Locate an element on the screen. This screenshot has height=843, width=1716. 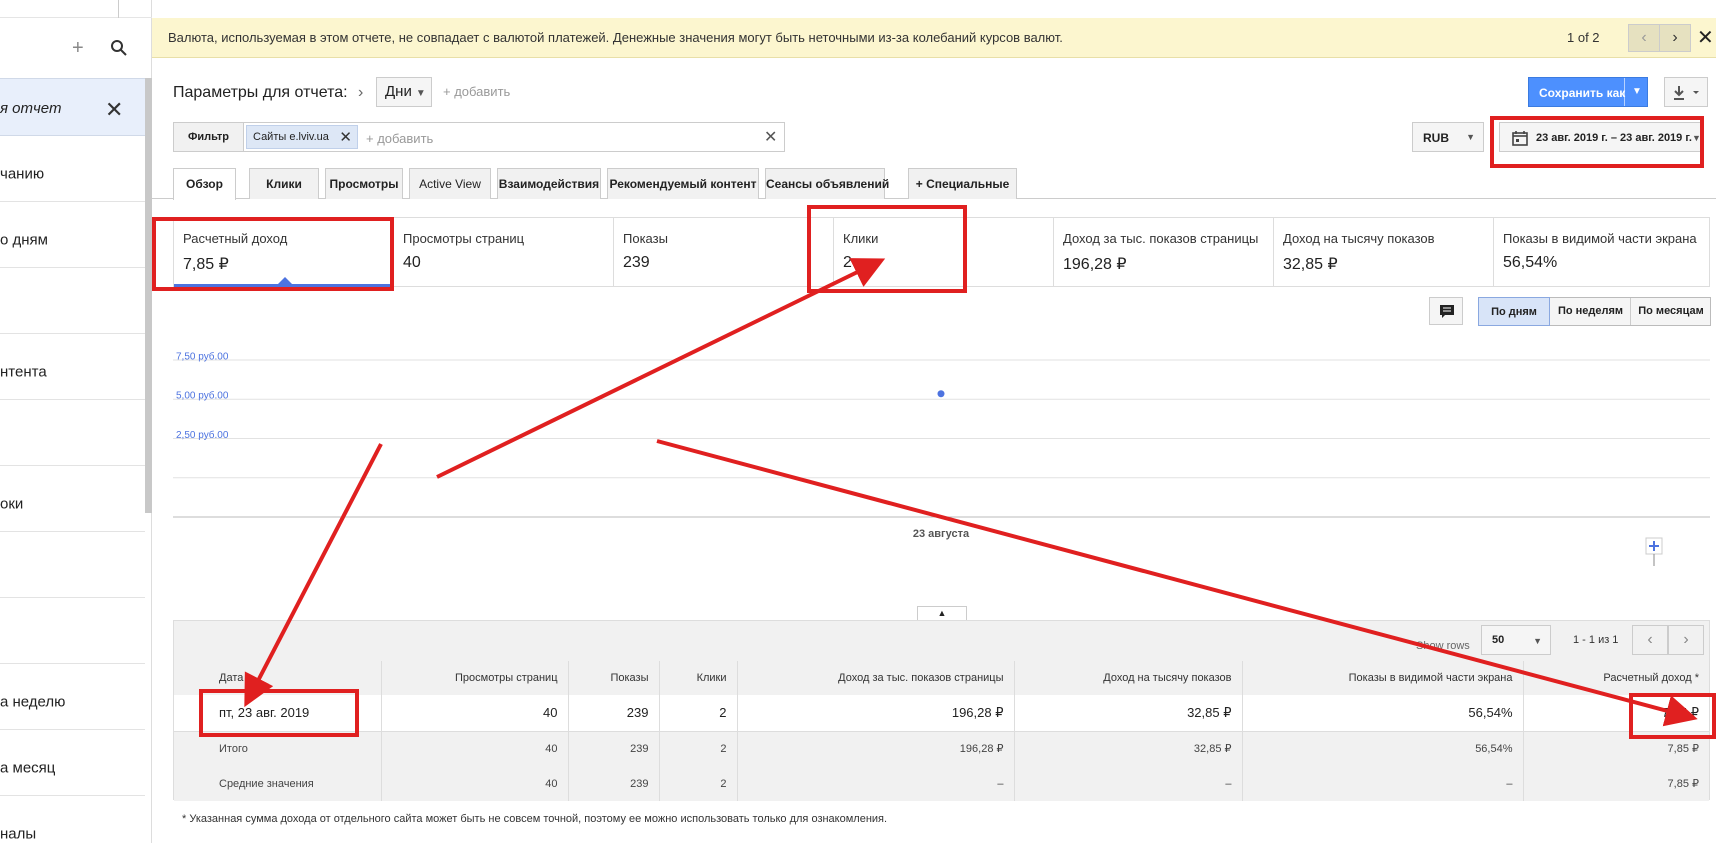
filter-chip: Сайты e.lviv.ua ✕ is located at coordinates (302, 137).